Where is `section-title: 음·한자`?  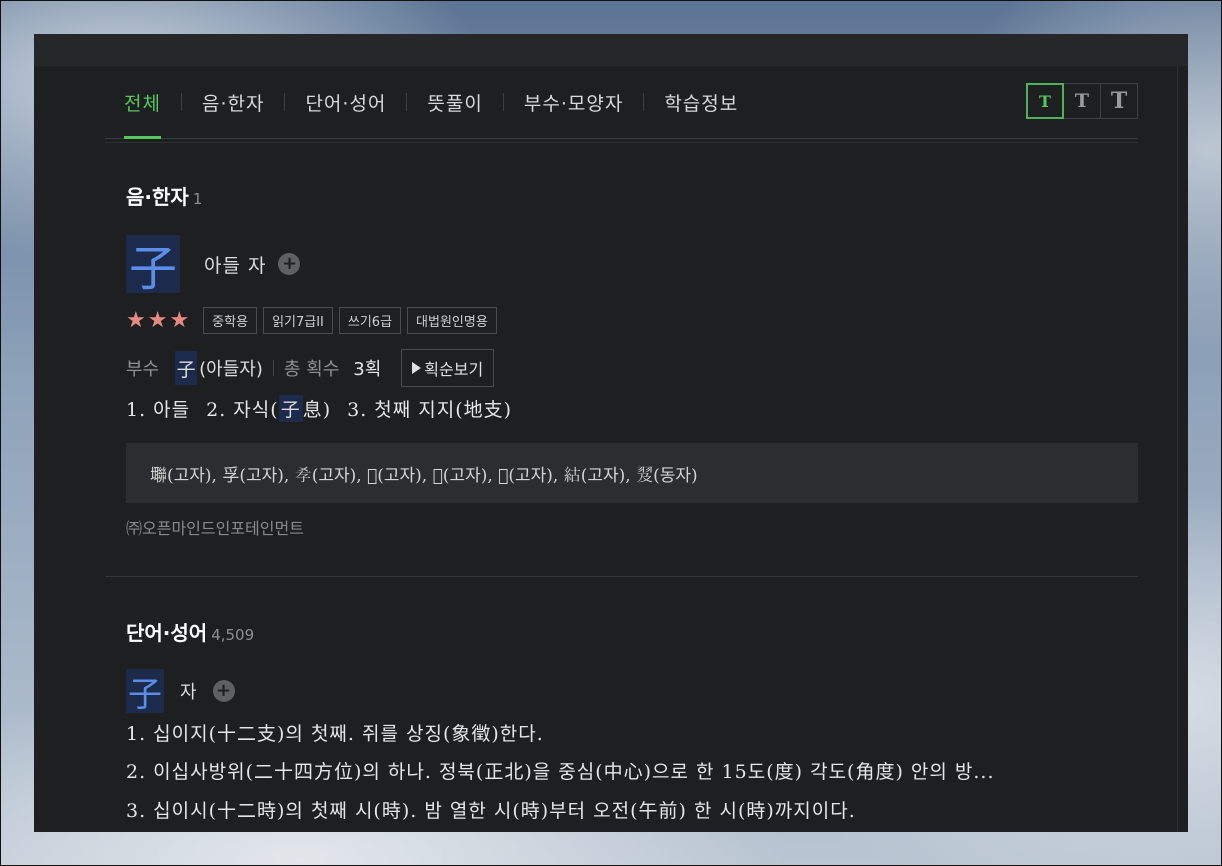 section-title: 음·한자 is located at coordinates (157, 197).